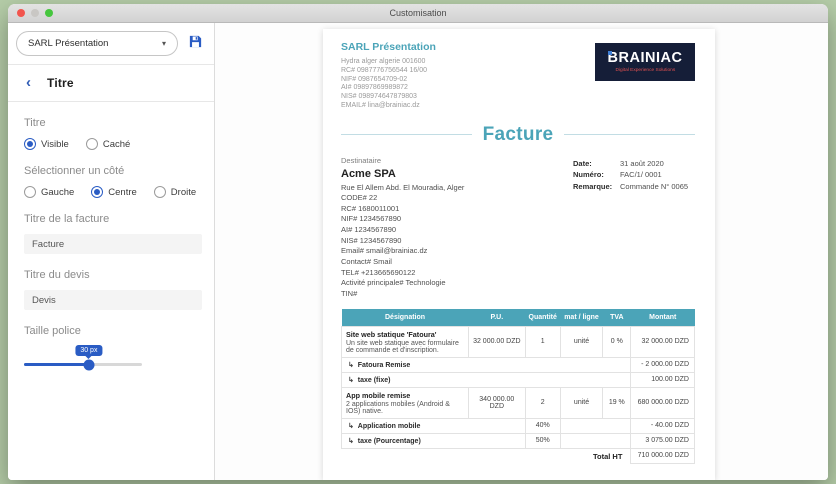 The width and height of the screenshot is (836, 484). I want to click on chevron-left-icon: ‹, so click(28, 82).